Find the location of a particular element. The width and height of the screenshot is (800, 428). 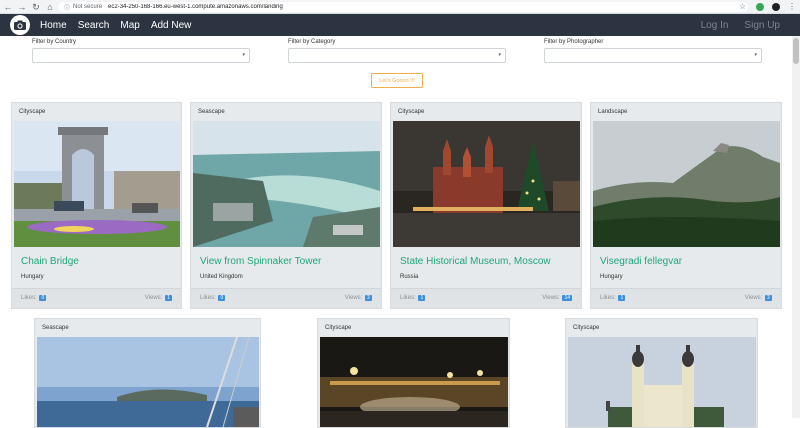

card-title: View from Spinnaker Tower is located at coordinates (260, 261).